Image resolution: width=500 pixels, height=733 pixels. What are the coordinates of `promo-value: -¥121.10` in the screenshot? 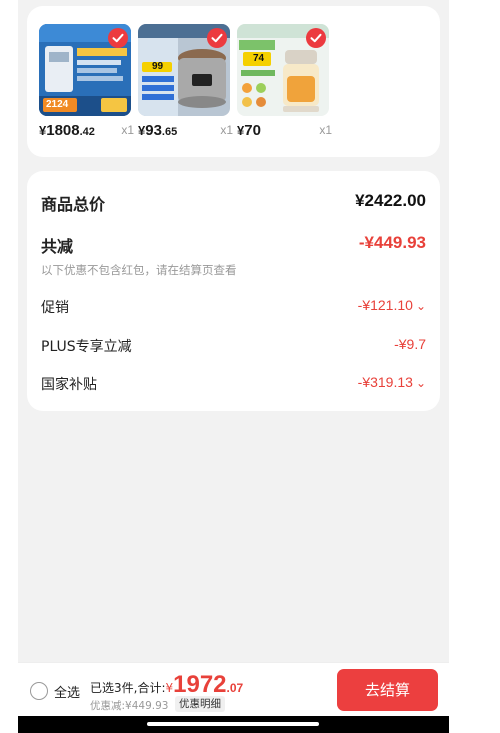 It's located at (385, 305).